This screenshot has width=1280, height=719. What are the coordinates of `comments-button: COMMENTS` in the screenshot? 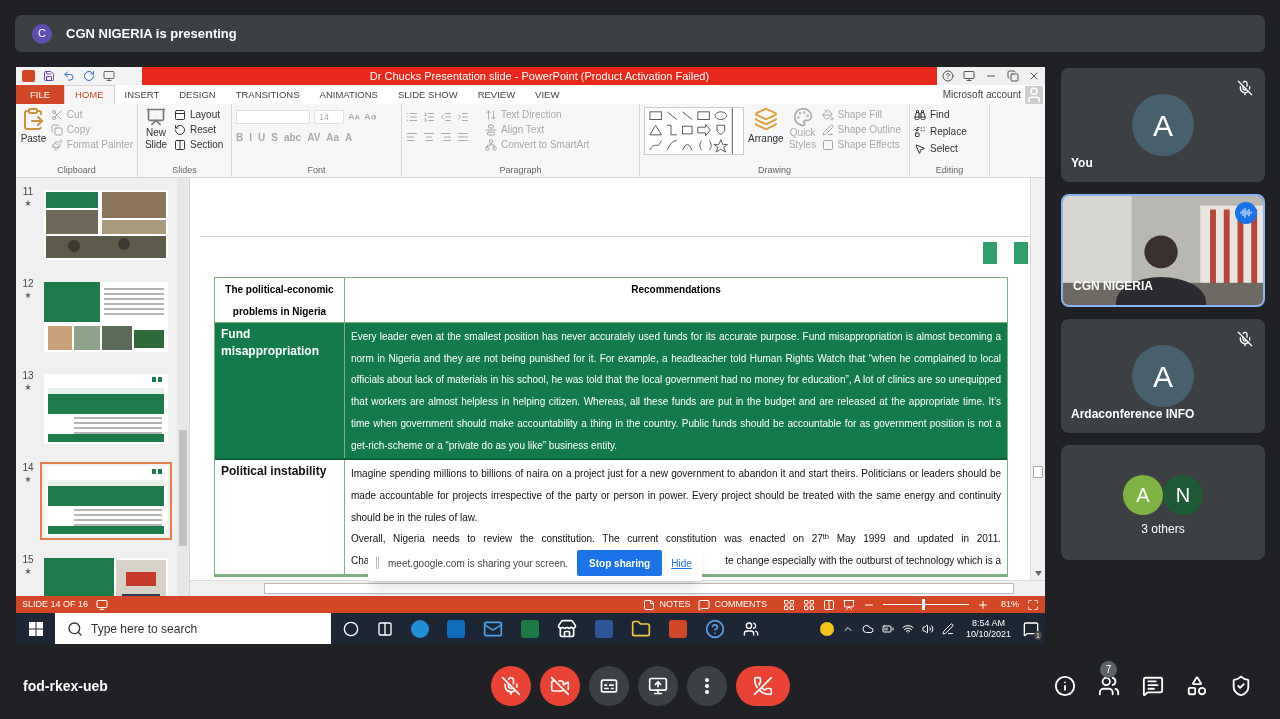 It's located at (732, 604).